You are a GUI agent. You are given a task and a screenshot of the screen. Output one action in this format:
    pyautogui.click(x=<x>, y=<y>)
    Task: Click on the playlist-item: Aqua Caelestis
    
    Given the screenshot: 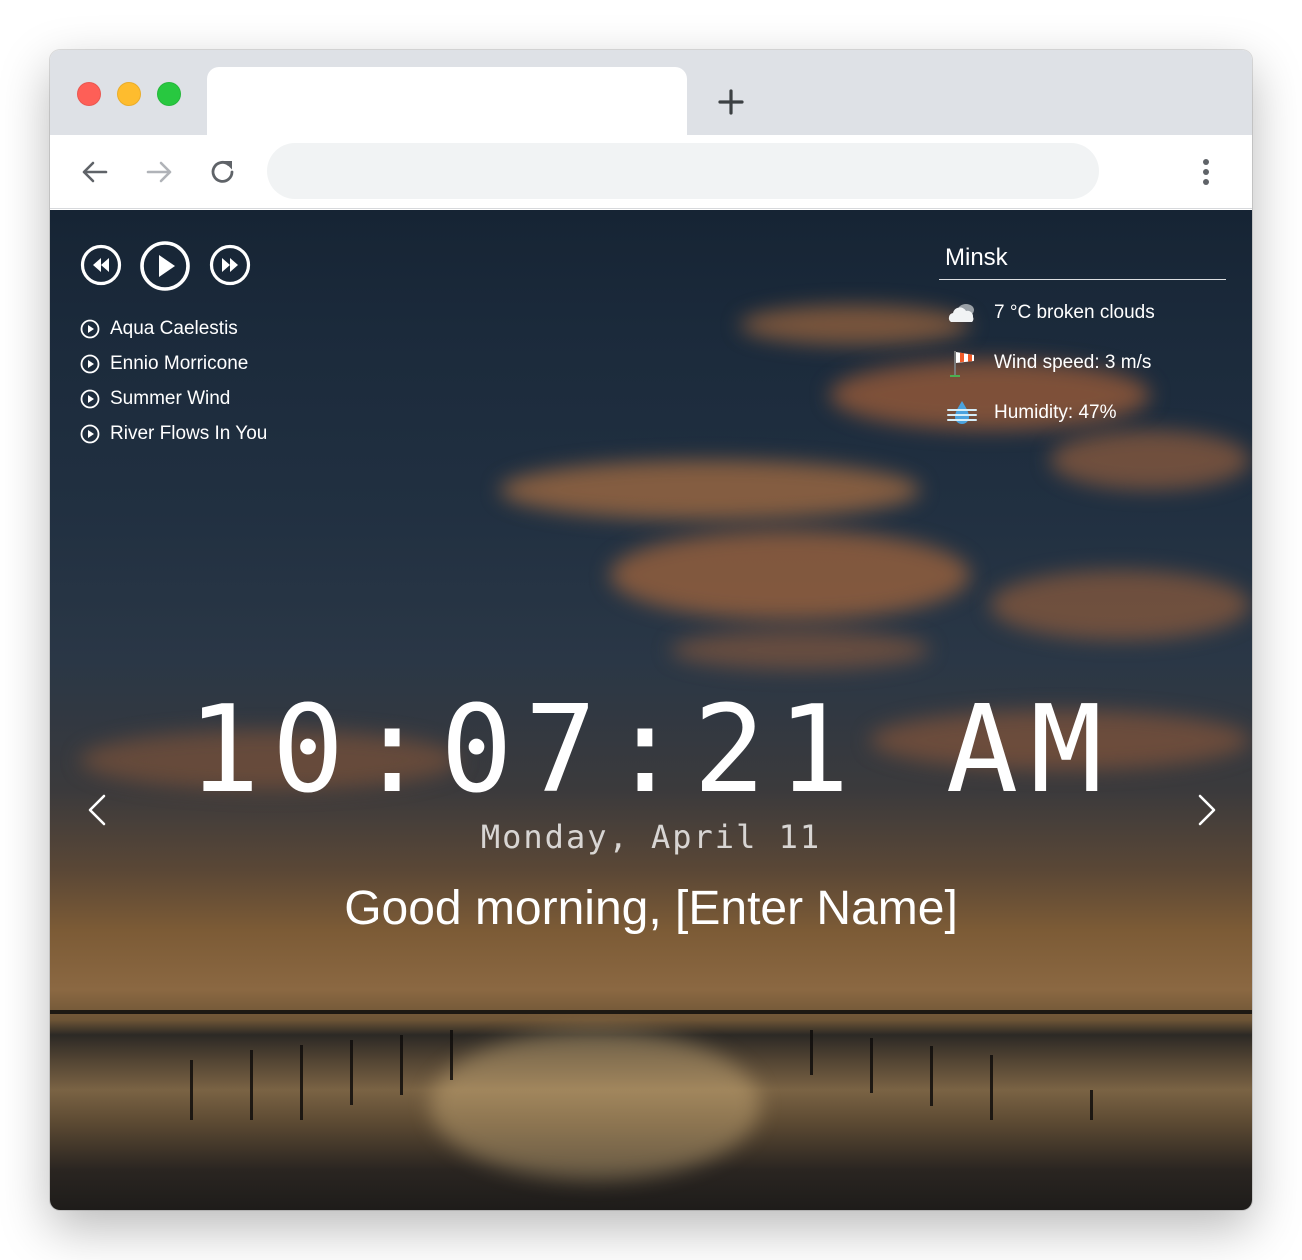 What is the action you would take?
    pyautogui.click(x=172, y=331)
    